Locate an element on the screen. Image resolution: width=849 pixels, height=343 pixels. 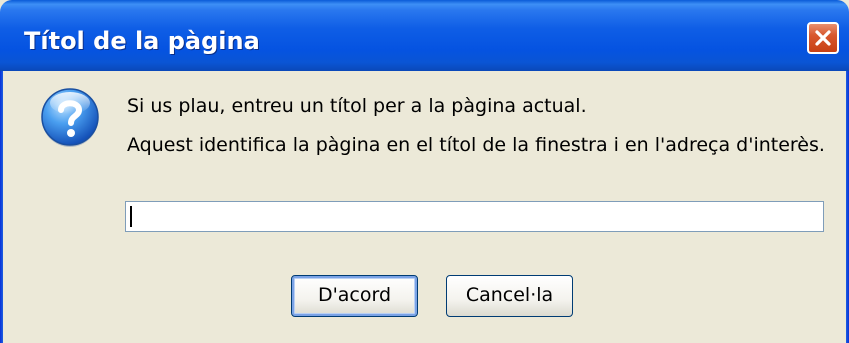
close-button is located at coordinates (823, 38).